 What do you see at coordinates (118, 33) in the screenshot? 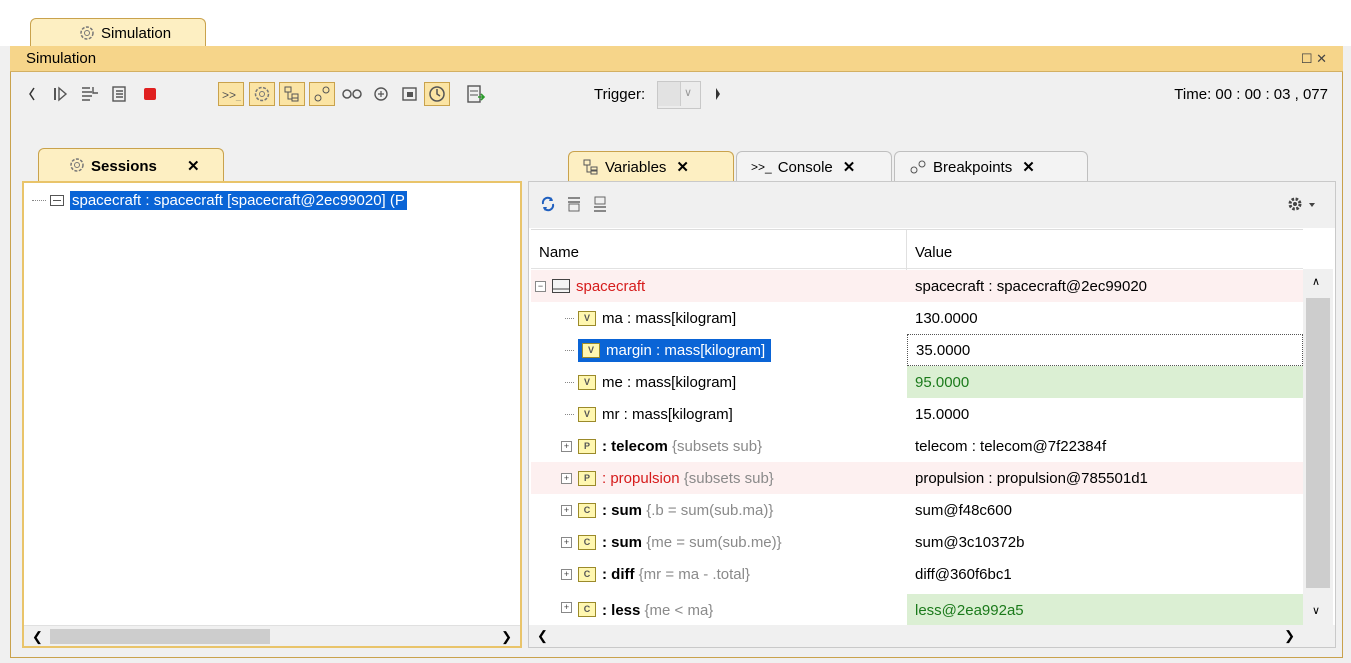
I see `simulation-window-tab: Simulation` at bounding box center [118, 33].